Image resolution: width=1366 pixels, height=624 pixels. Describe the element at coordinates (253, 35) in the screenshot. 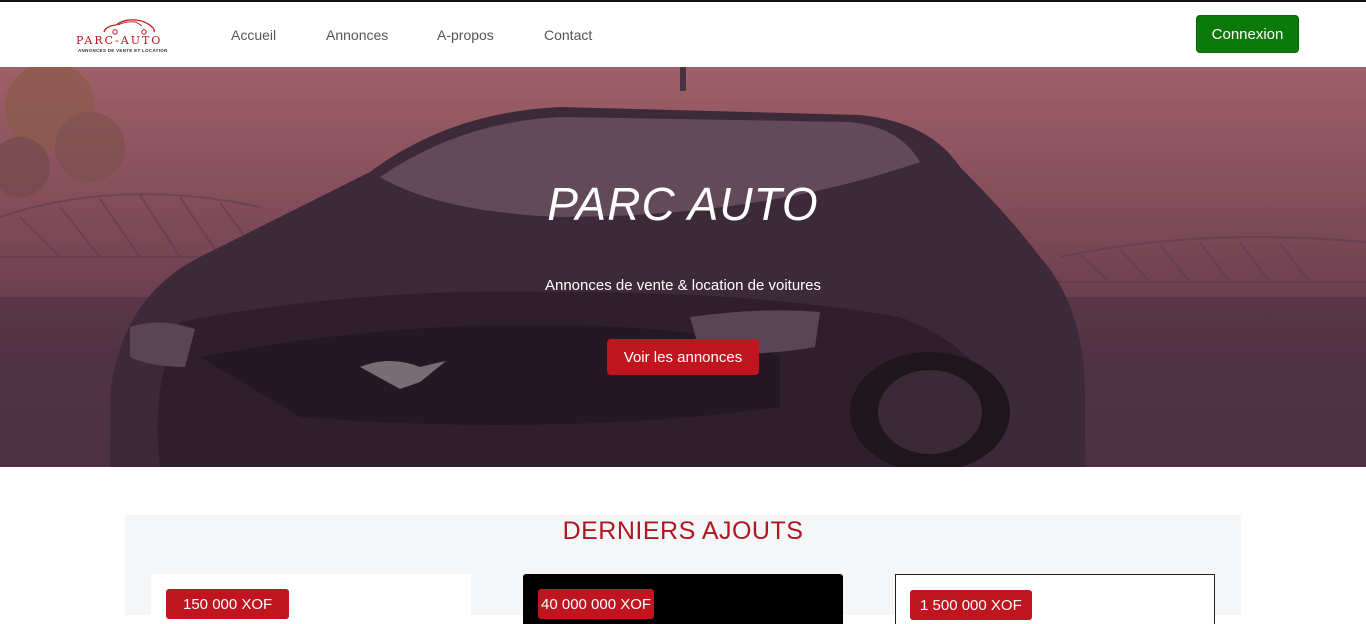

I see `nav-link-accueil: Accueil` at that location.